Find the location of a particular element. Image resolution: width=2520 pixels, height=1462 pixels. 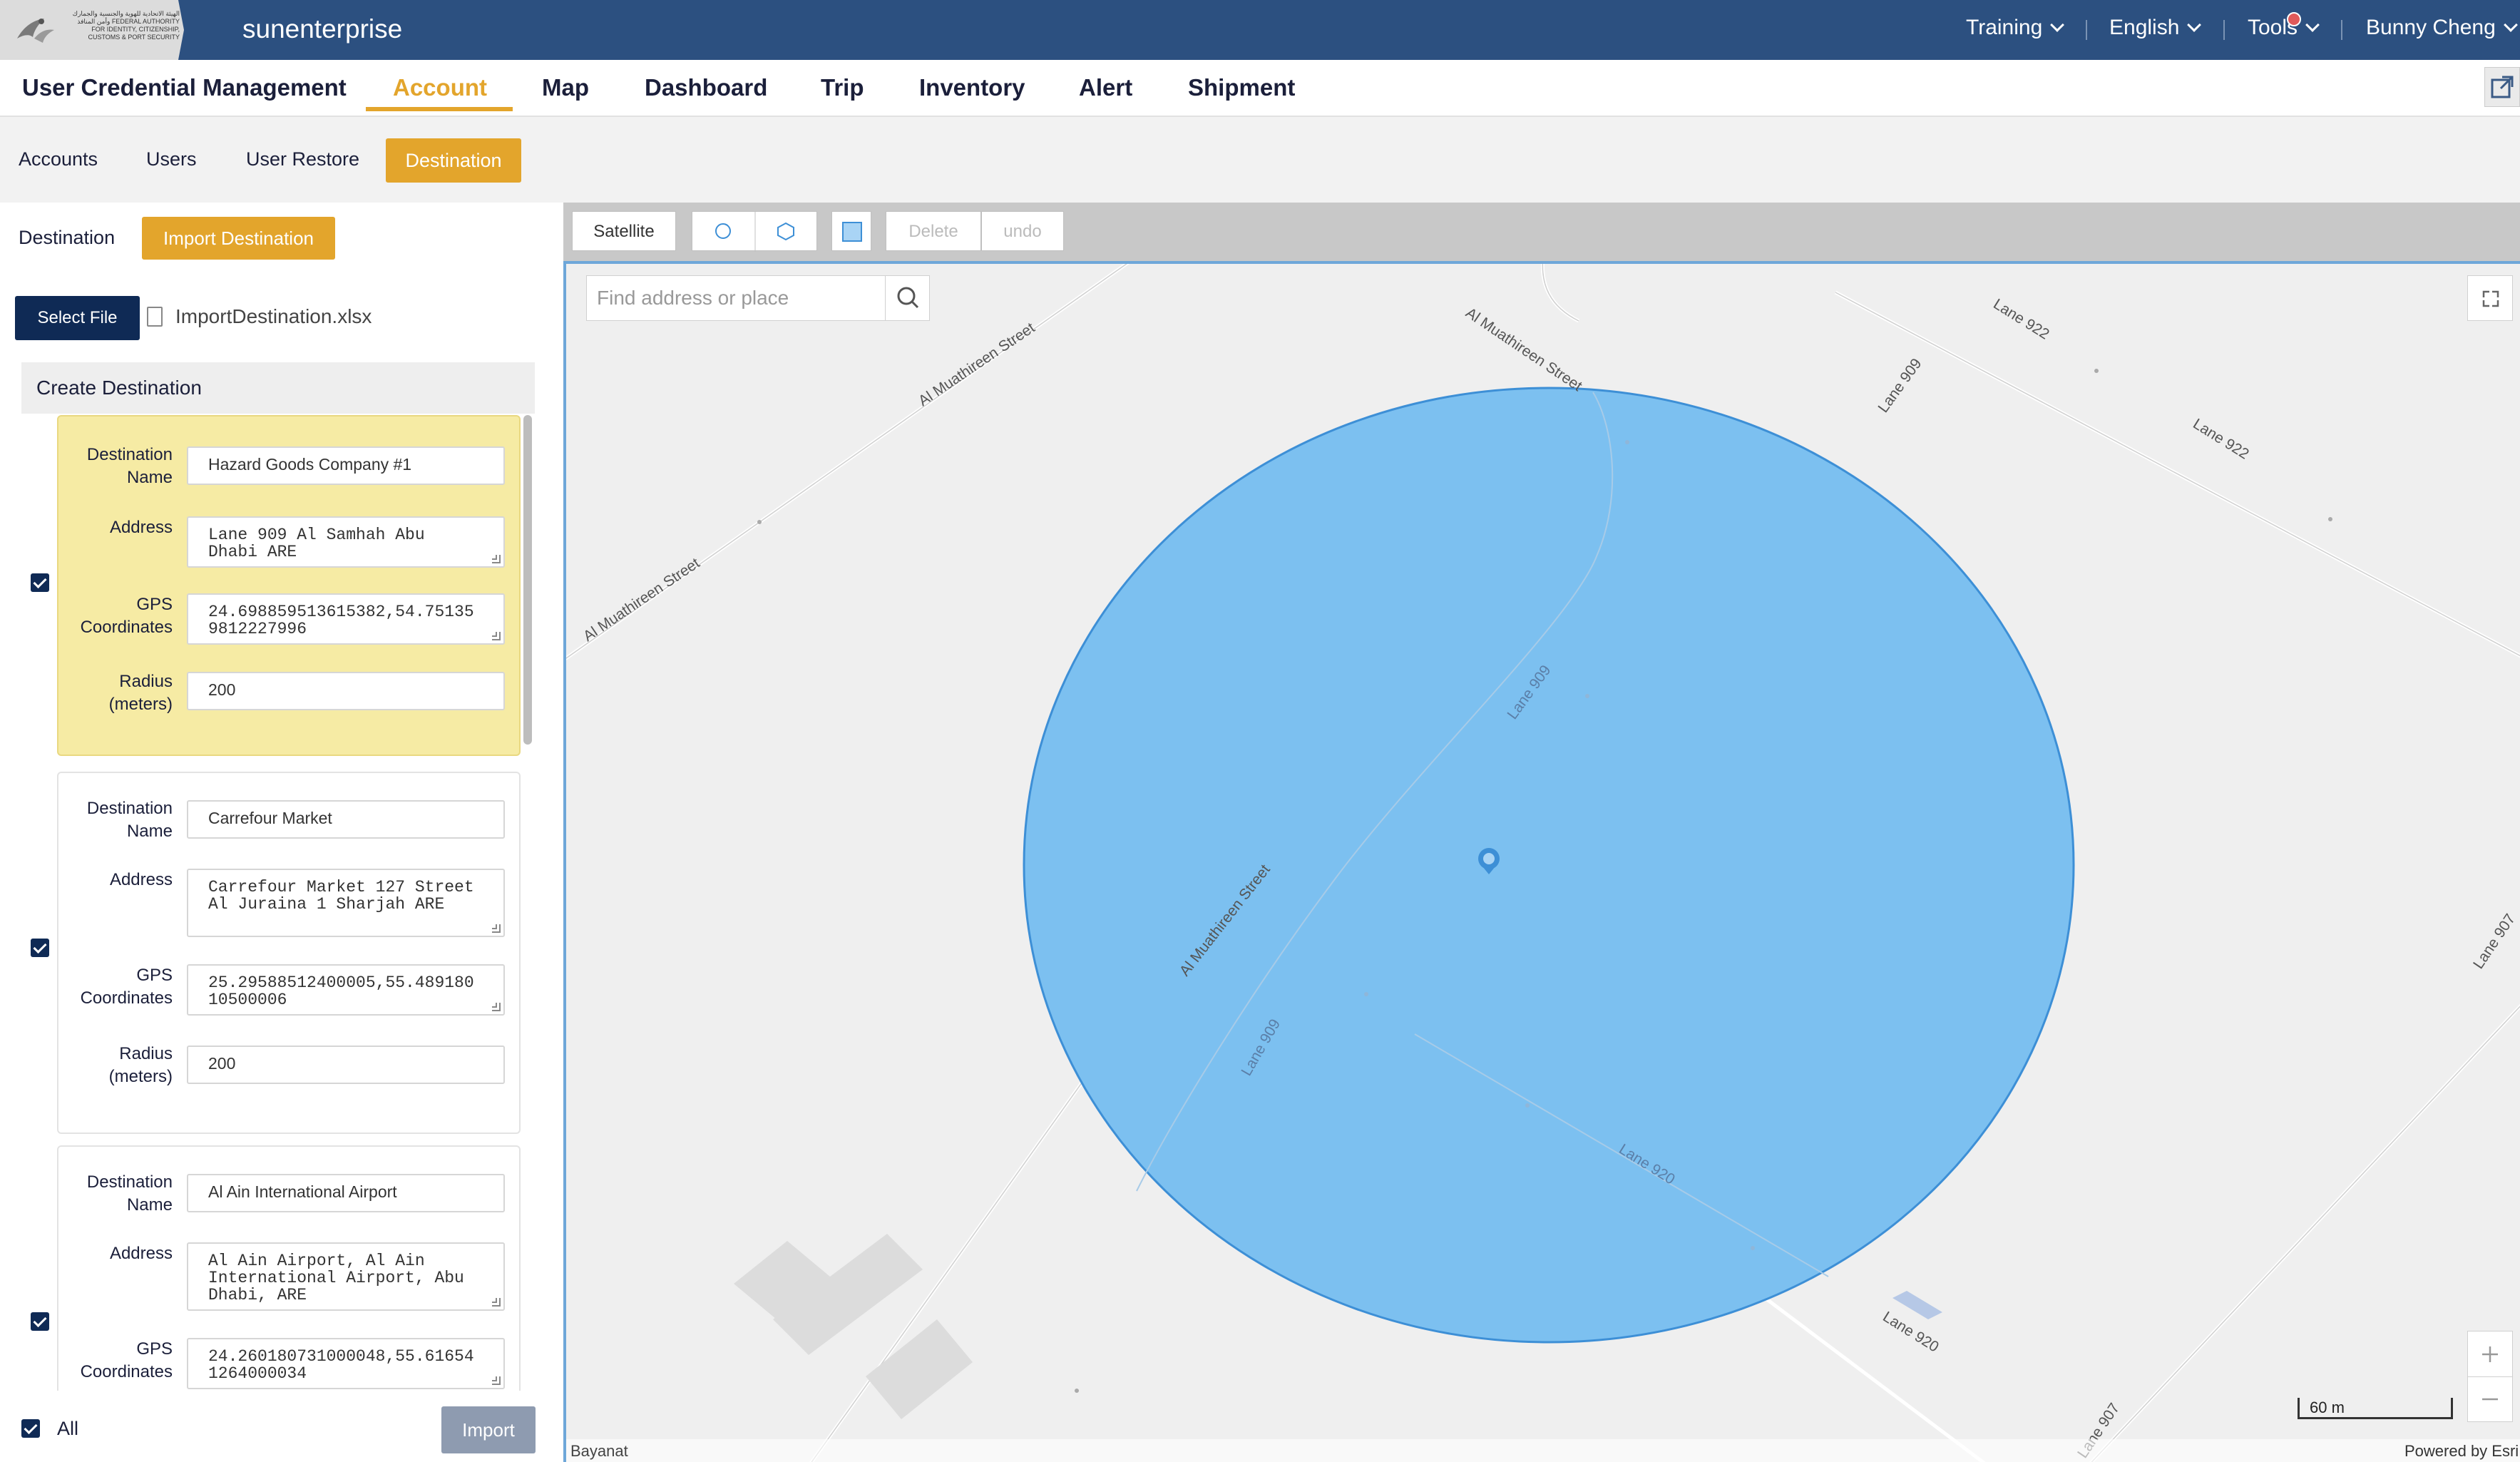

minus-icon is located at coordinates (2490, 1399).